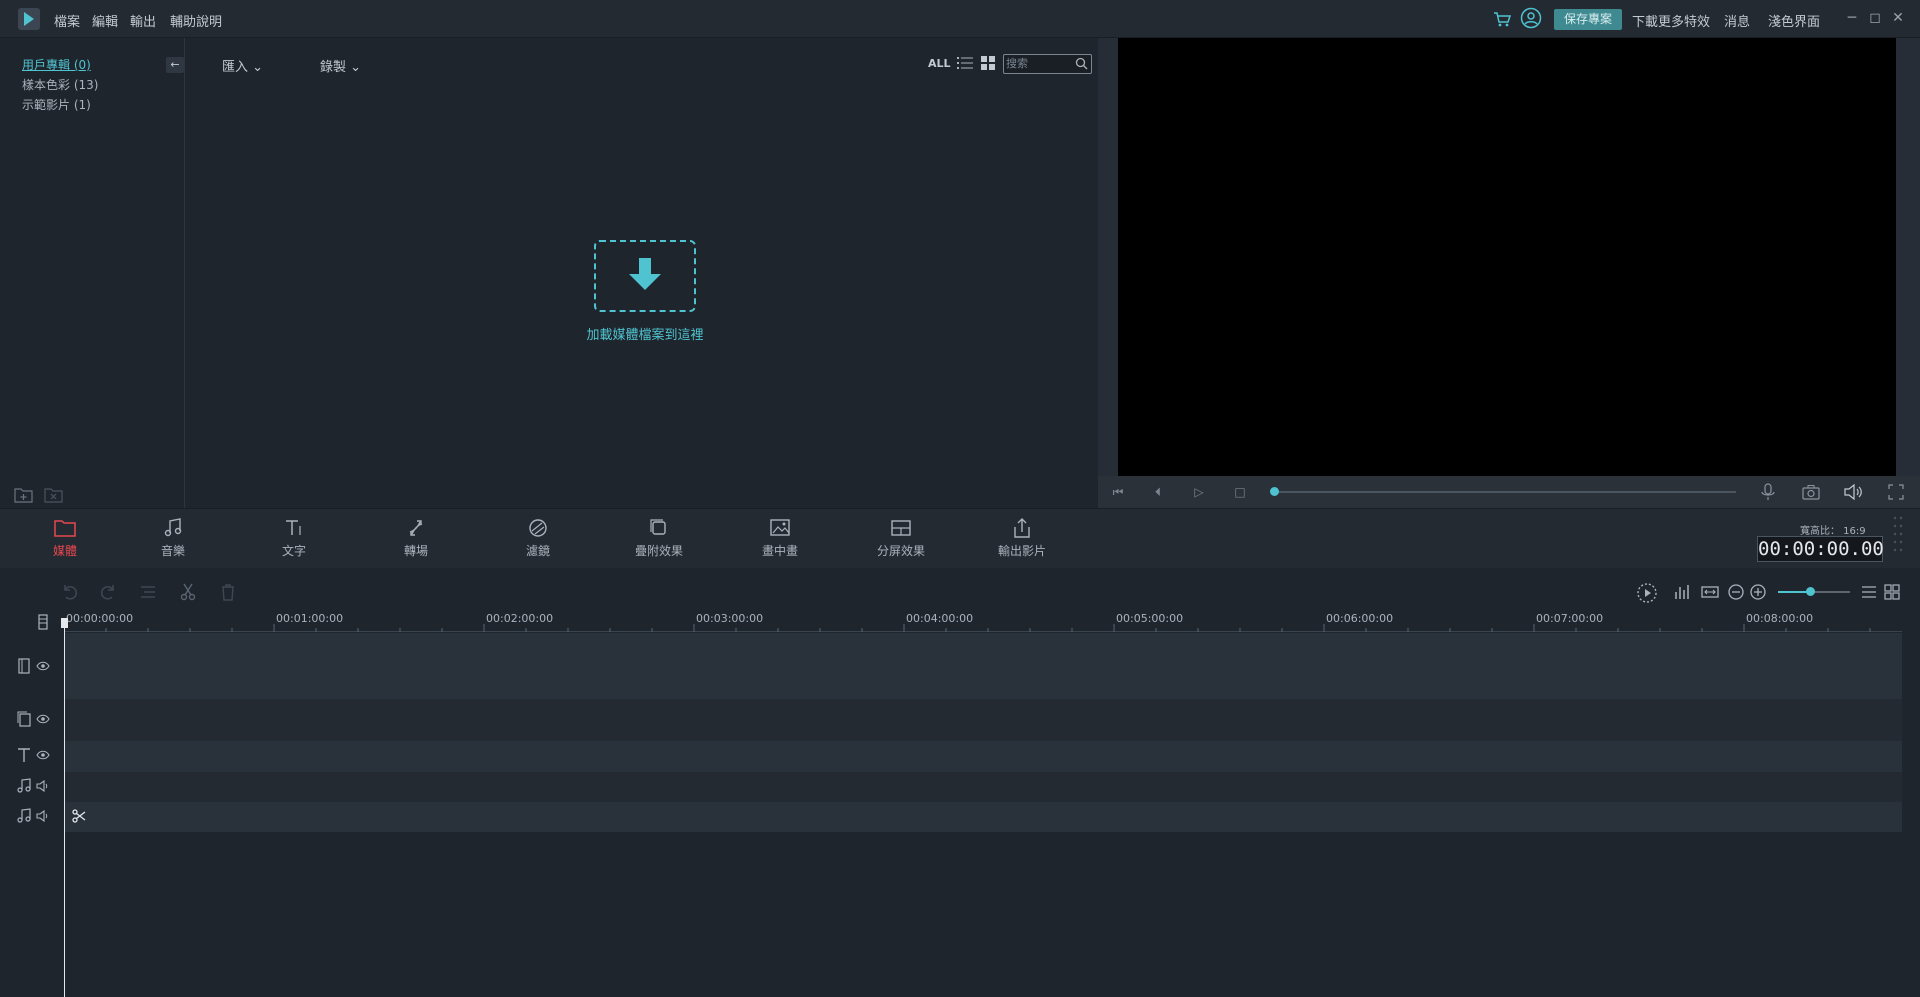 This screenshot has width=1920, height=997. What do you see at coordinates (1810, 591) in the screenshot?
I see `zoom-slider-knob` at bounding box center [1810, 591].